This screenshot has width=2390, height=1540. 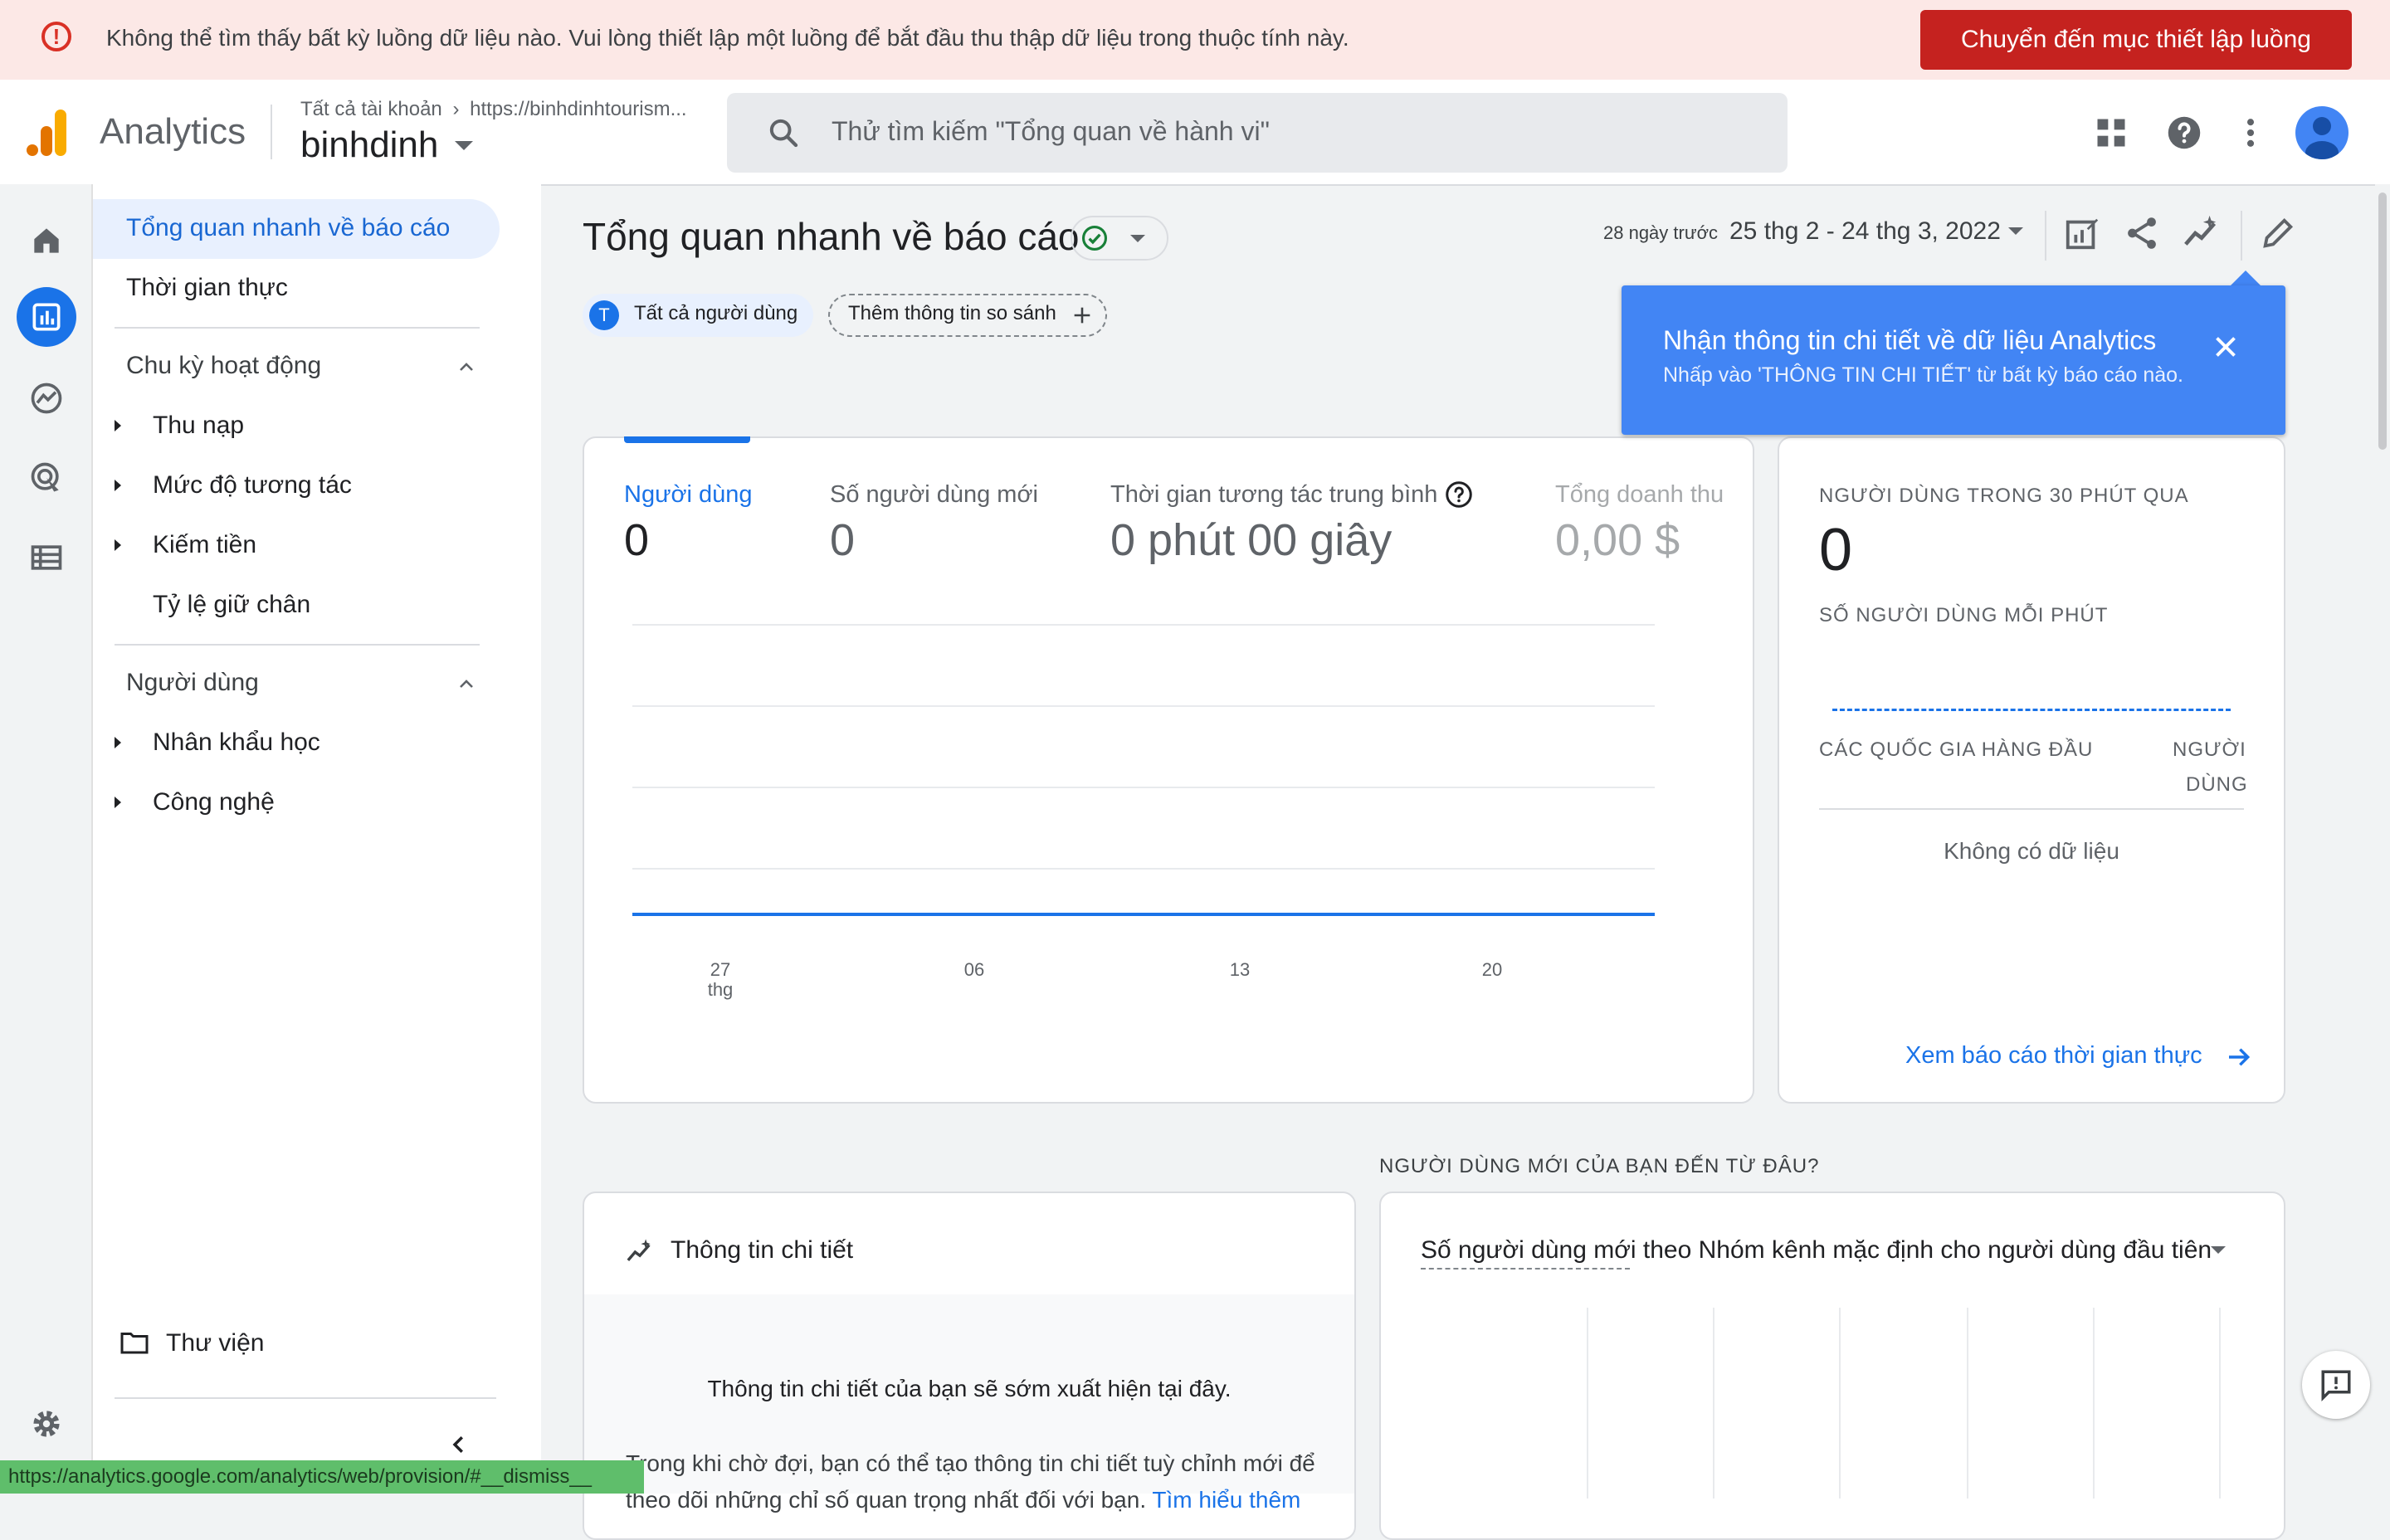 What do you see at coordinates (2278, 233) in the screenshot?
I see `edit-icon` at bounding box center [2278, 233].